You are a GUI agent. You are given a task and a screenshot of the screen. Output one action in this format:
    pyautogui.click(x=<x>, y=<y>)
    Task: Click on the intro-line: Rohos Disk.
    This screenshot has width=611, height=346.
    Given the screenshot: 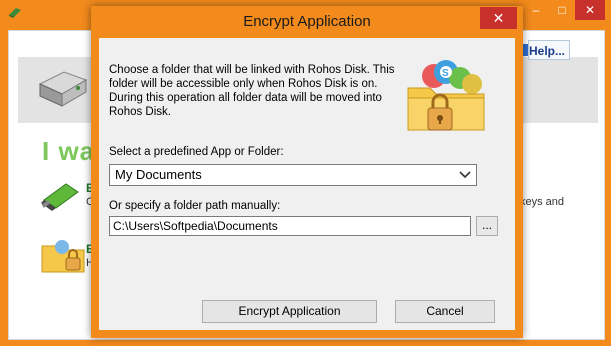 What is the action you would take?
    pyautogui.click(x=140, y=112)
    